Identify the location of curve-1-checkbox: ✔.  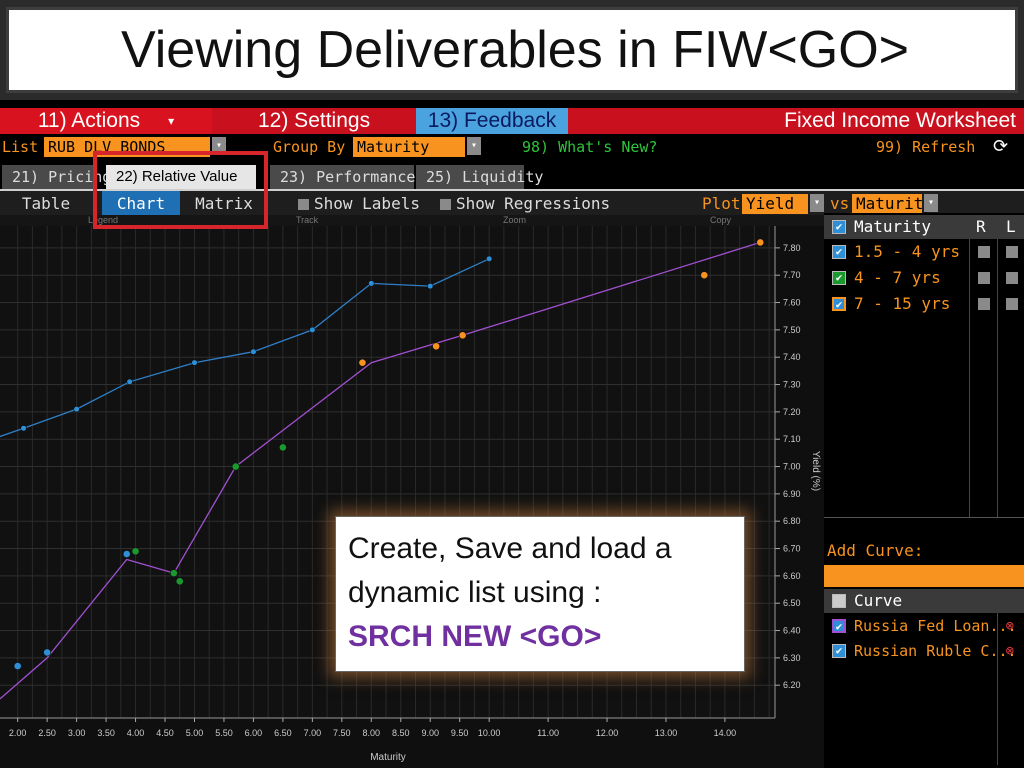
(839, 626).